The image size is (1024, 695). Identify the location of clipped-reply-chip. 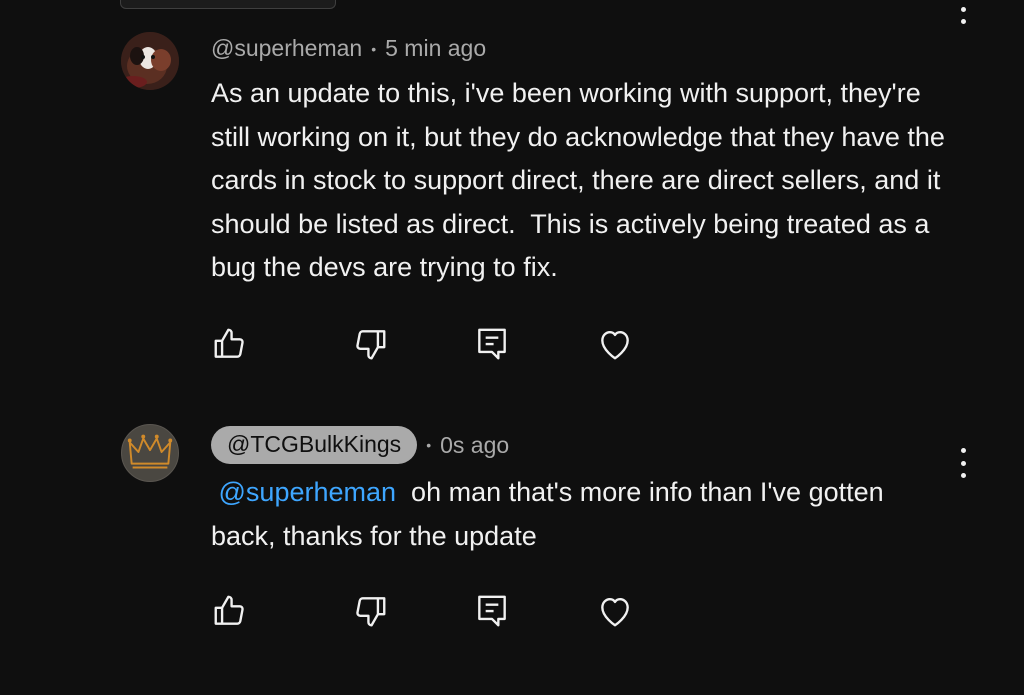
(228, 4).